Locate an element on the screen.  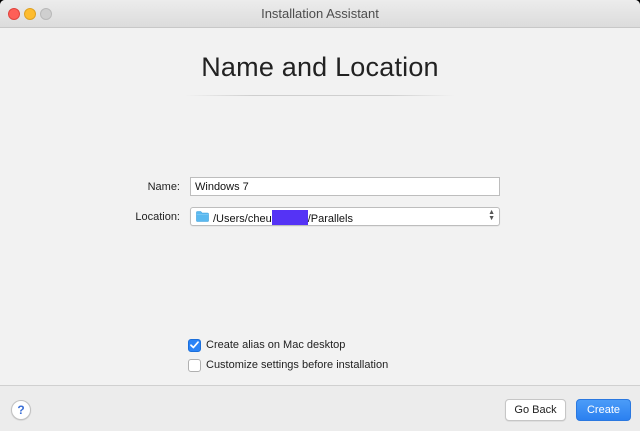
redacted-username is located at coordinates (289, 217).